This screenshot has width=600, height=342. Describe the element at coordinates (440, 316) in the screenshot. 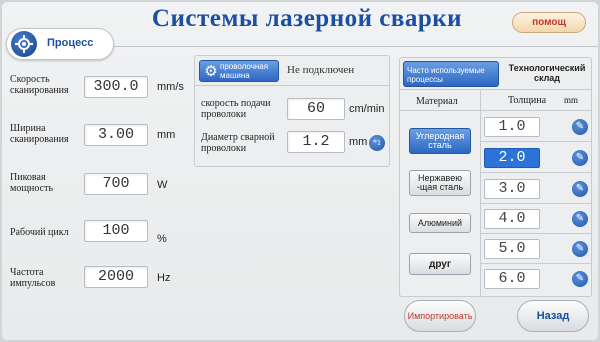

I see `import-button: Импортировать` at that location.